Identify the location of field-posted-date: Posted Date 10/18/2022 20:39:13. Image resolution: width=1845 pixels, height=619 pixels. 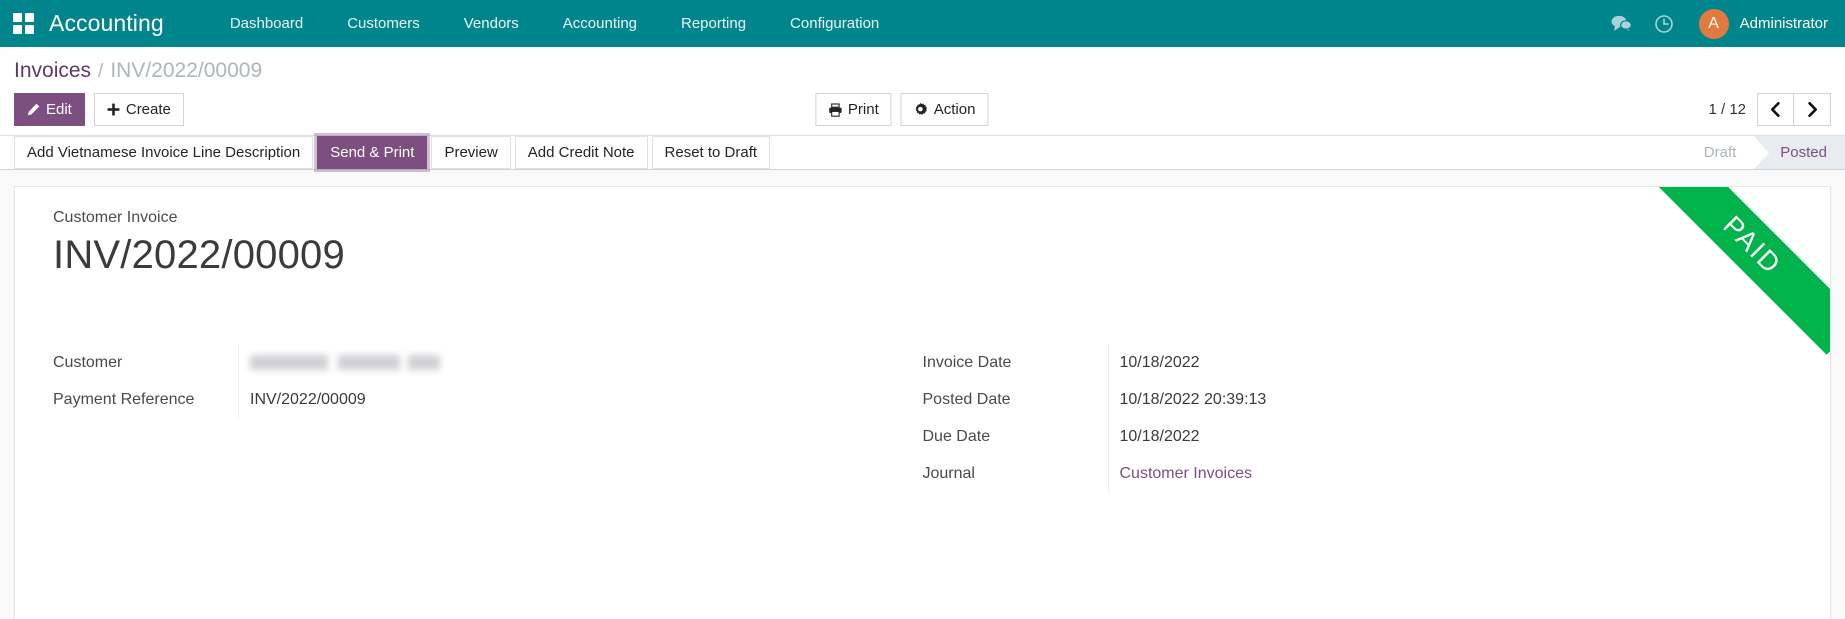
(1338, 399).